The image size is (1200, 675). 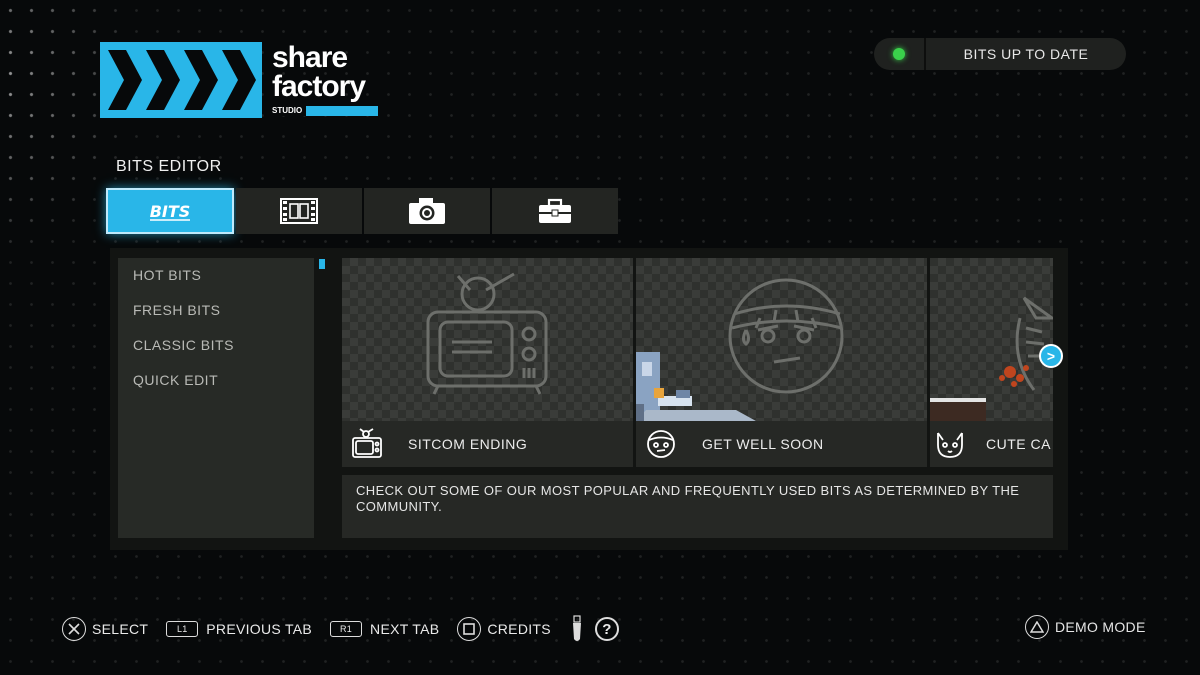 I want to click on square-button-icon, so click(x=469, y=629).